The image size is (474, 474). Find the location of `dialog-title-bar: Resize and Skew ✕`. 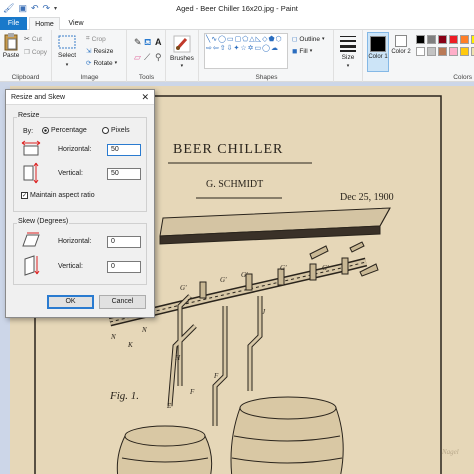

dialog-title-bar: Resize and Skew ✕ is located at coordinates (80, 97).